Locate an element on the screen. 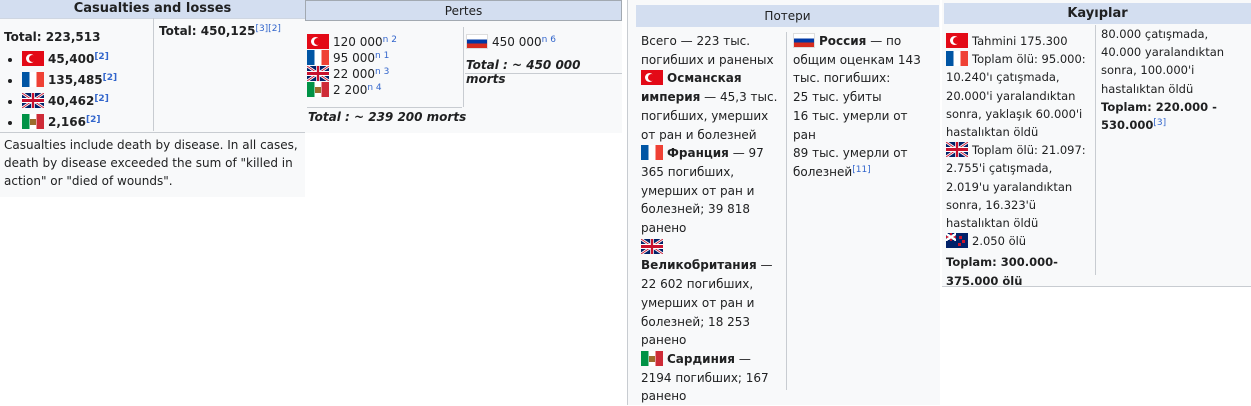 This screenshot has width=1251, height=406. russia-died-of-disease: 89 тыс. умерли от болезней[11] is located at coordinates (850, 162).